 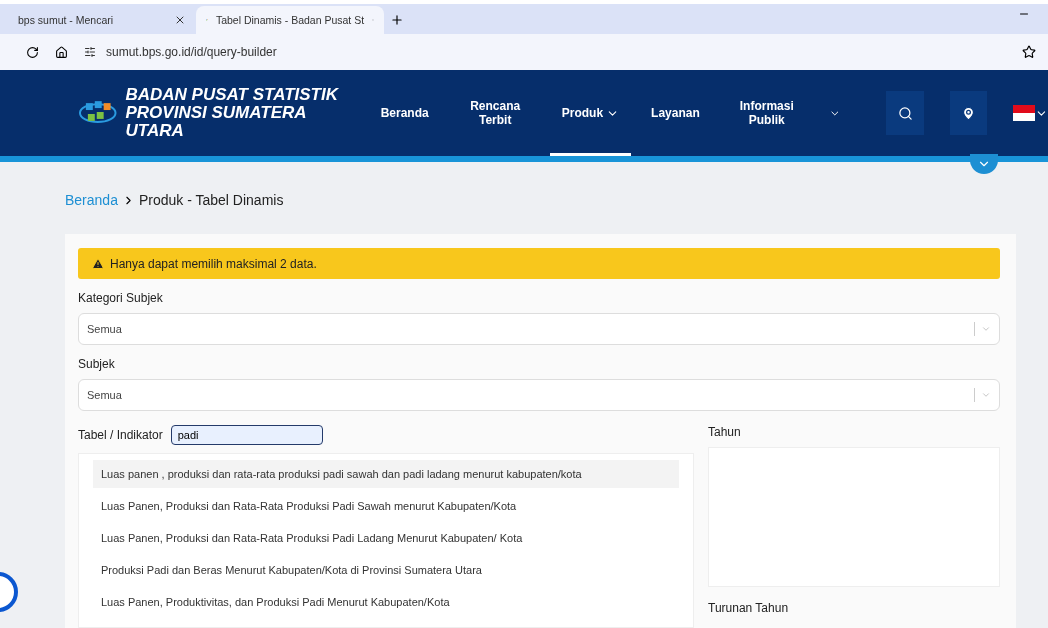 I want to click on new-tab-icon, so click(x=397, y=20).